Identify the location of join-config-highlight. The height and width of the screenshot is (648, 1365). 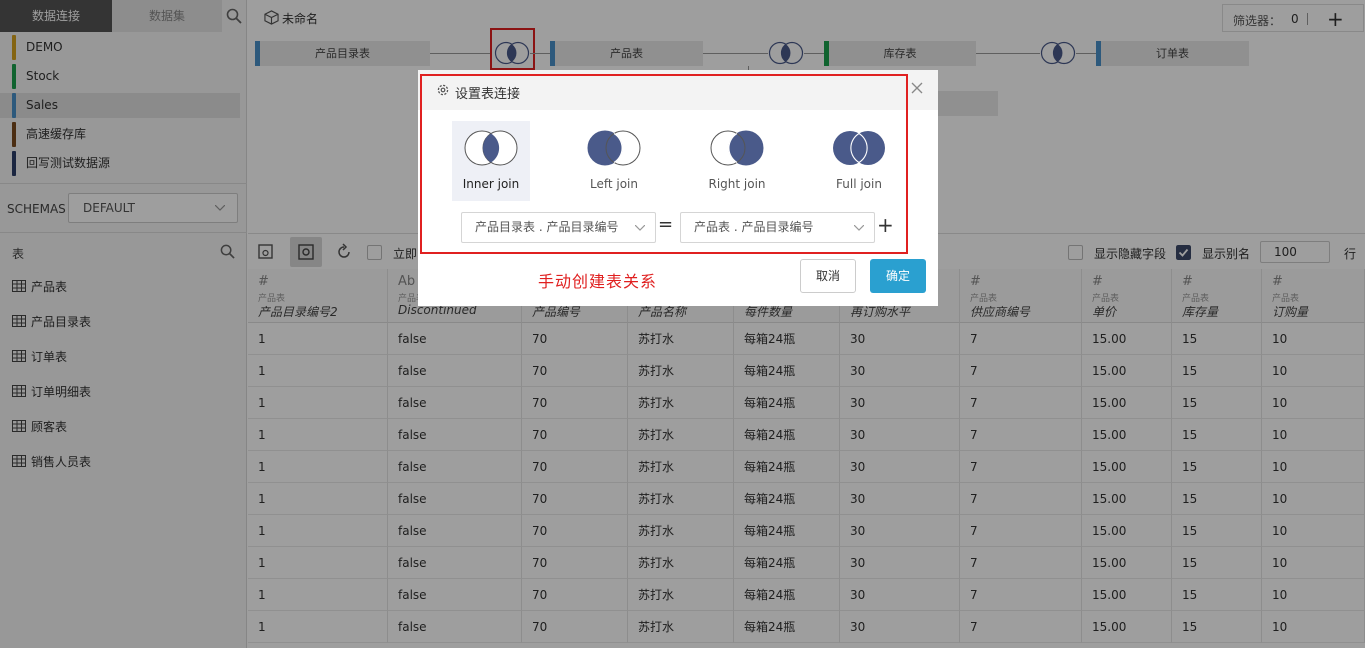
(664, 164).